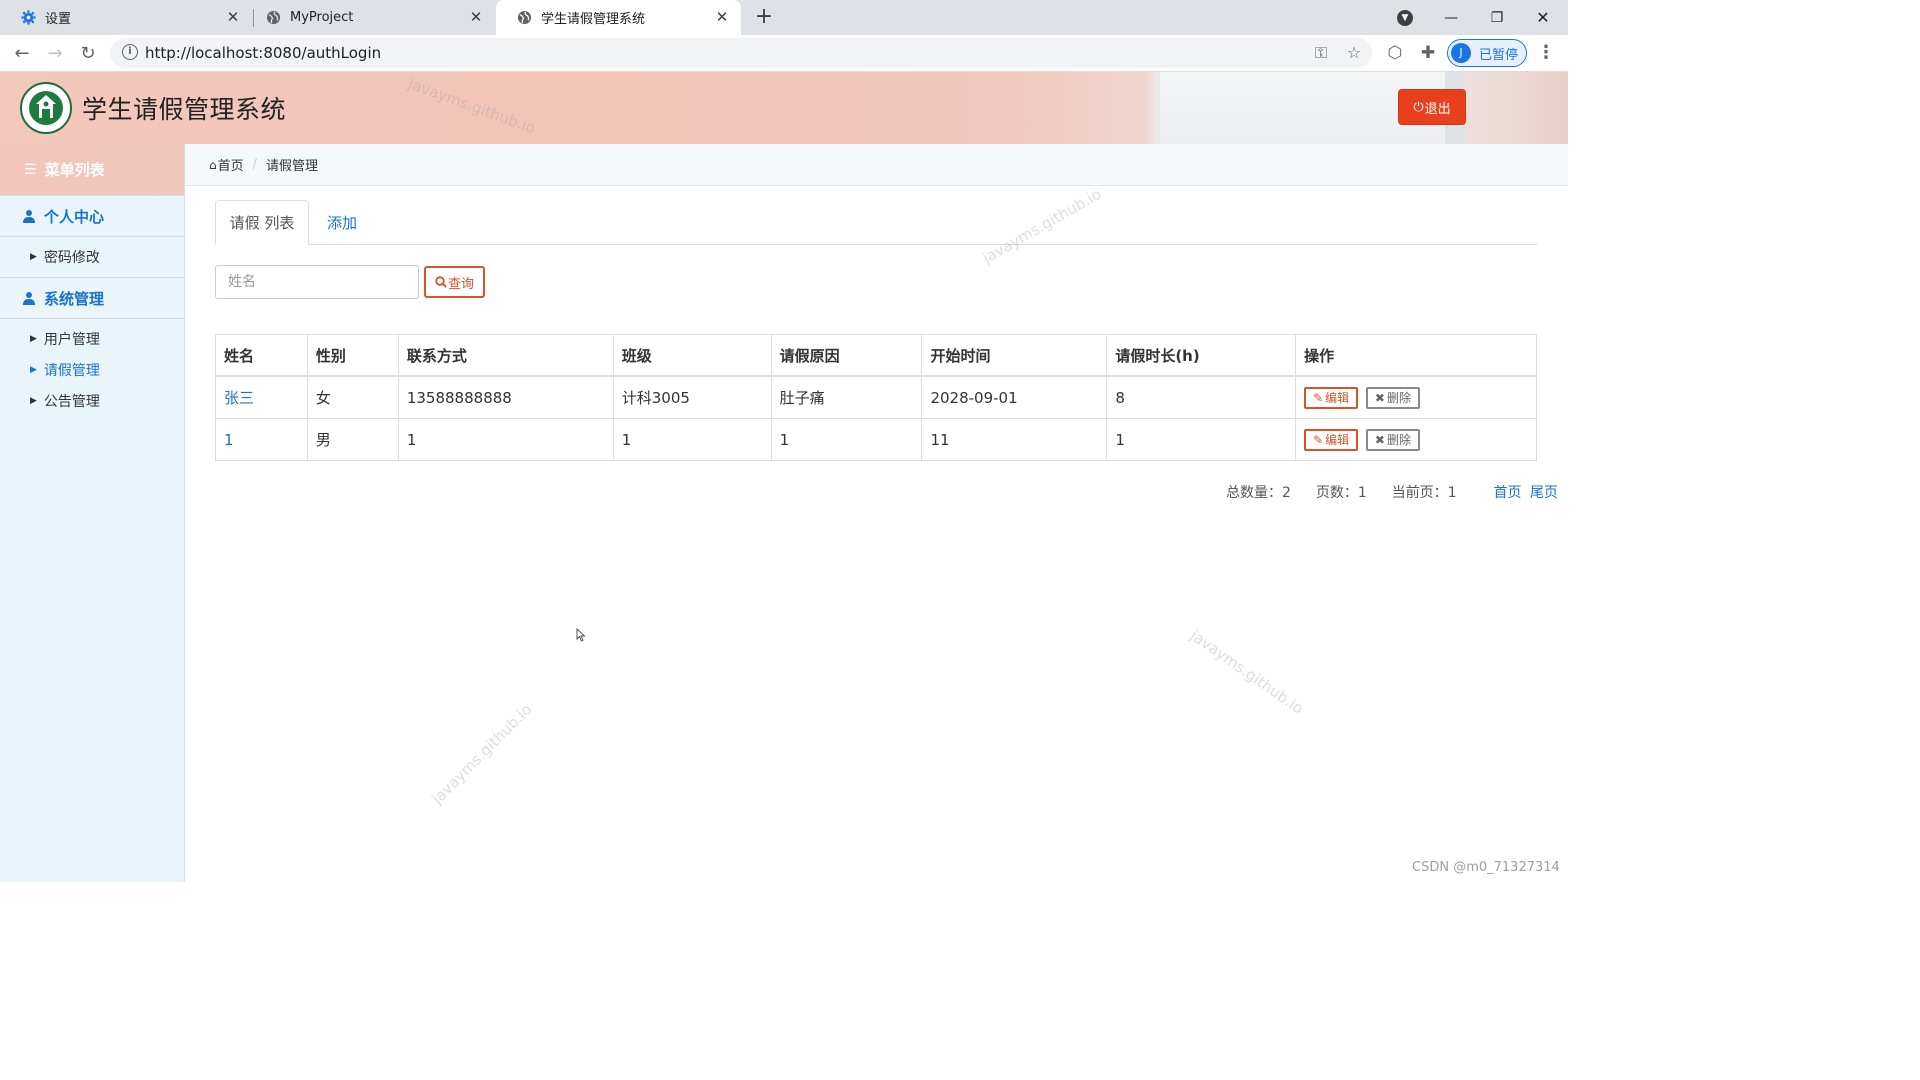 Image resolution: width=1920 pixels, height=1080 pixels. Describe the element at coordinates (441, 282) in the screenshot. I see `search-icon` at that location.